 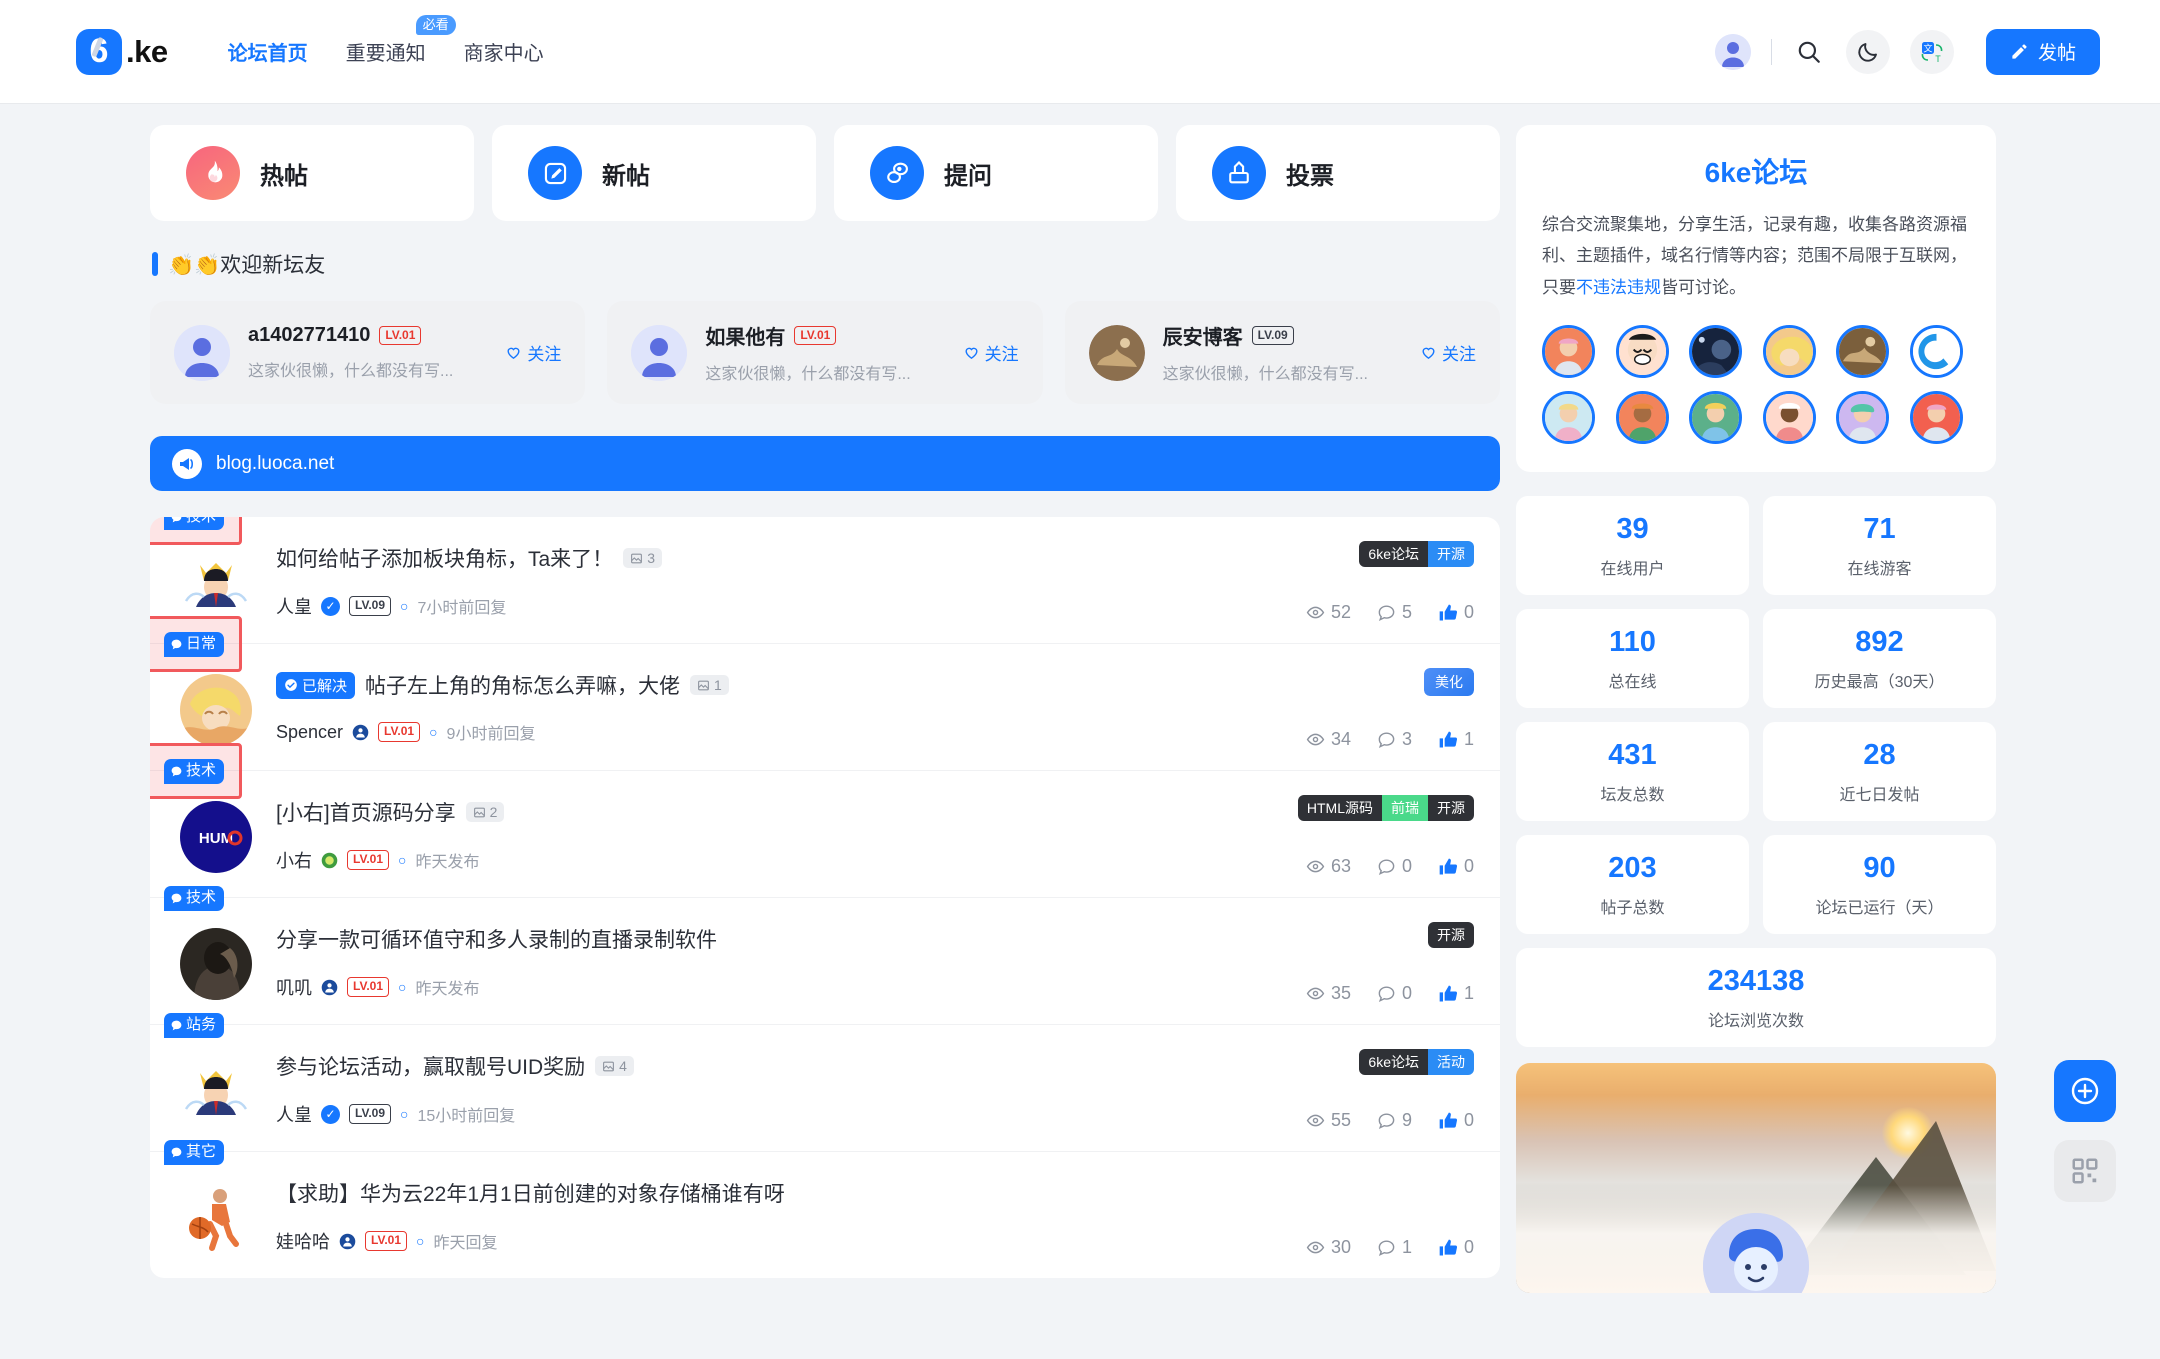 I want to click on category-card-question: 提问, so click(x=996, y=173).